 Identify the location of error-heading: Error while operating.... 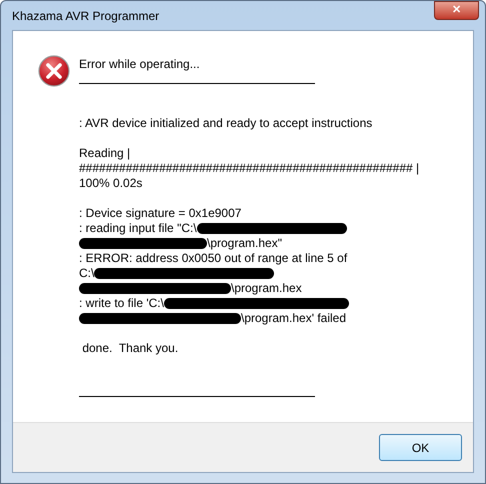
(140, 64).